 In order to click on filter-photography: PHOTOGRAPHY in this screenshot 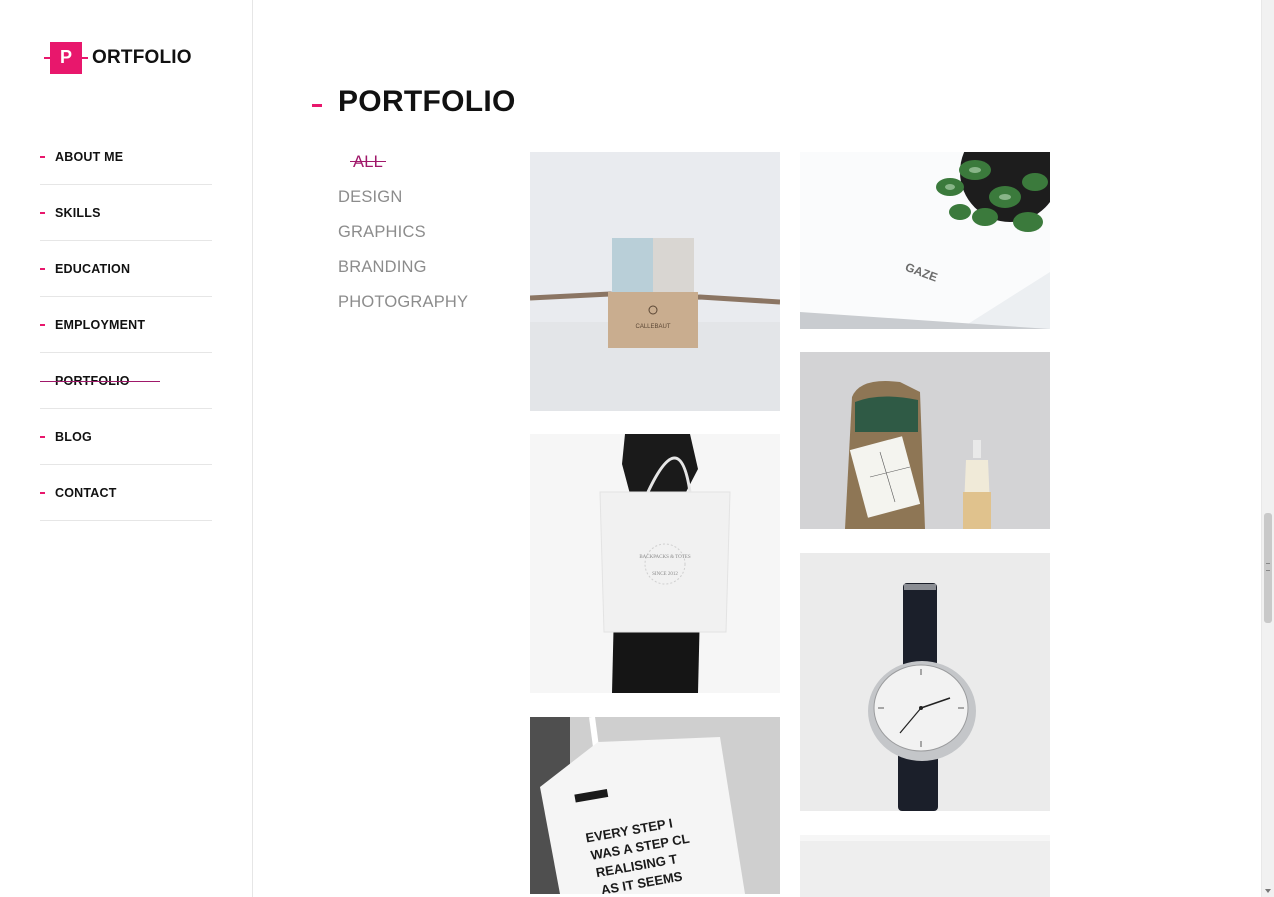, I will do `click(428, 307)`.